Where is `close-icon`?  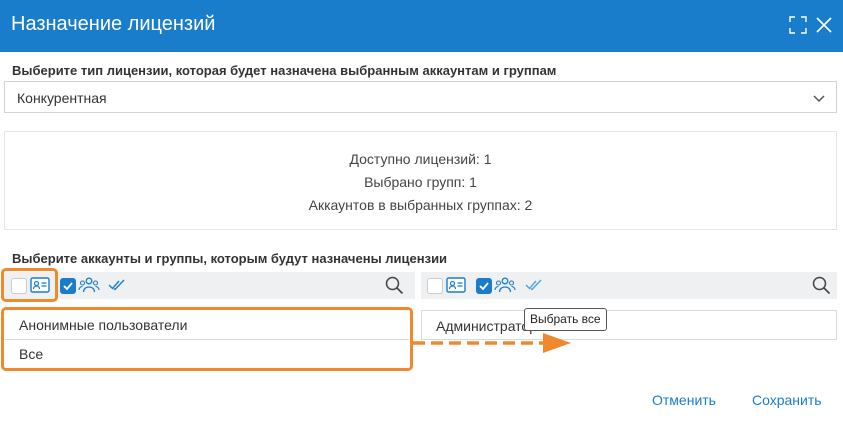
close-icon is located at coordinates (824, 25).